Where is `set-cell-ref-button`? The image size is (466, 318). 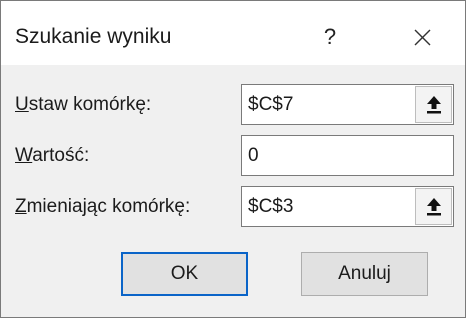 set-cell-ref-button is located at coordinates (433, 104).